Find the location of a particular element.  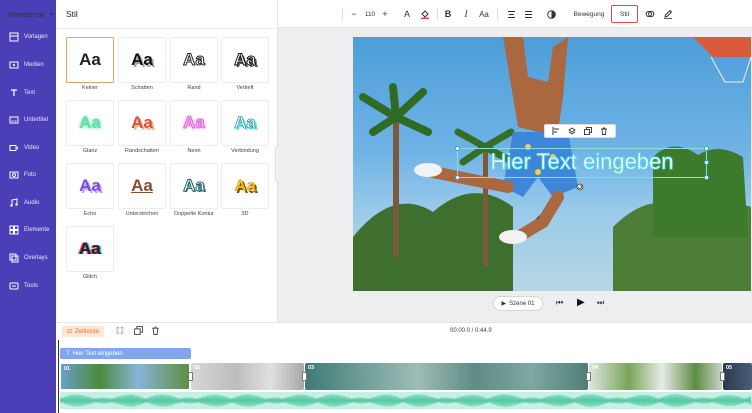

style-option-randschatten: Aa is located at coordinates (142, 123).